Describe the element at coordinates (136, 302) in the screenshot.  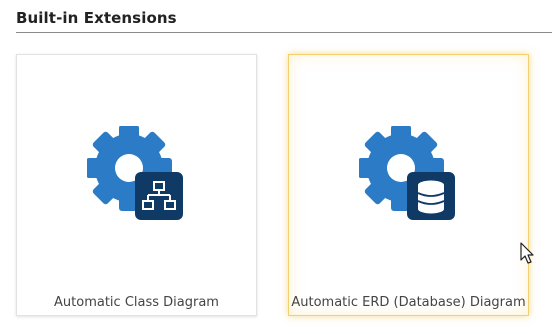
I see `extension-label: Automatic Class Diagram` at that location.